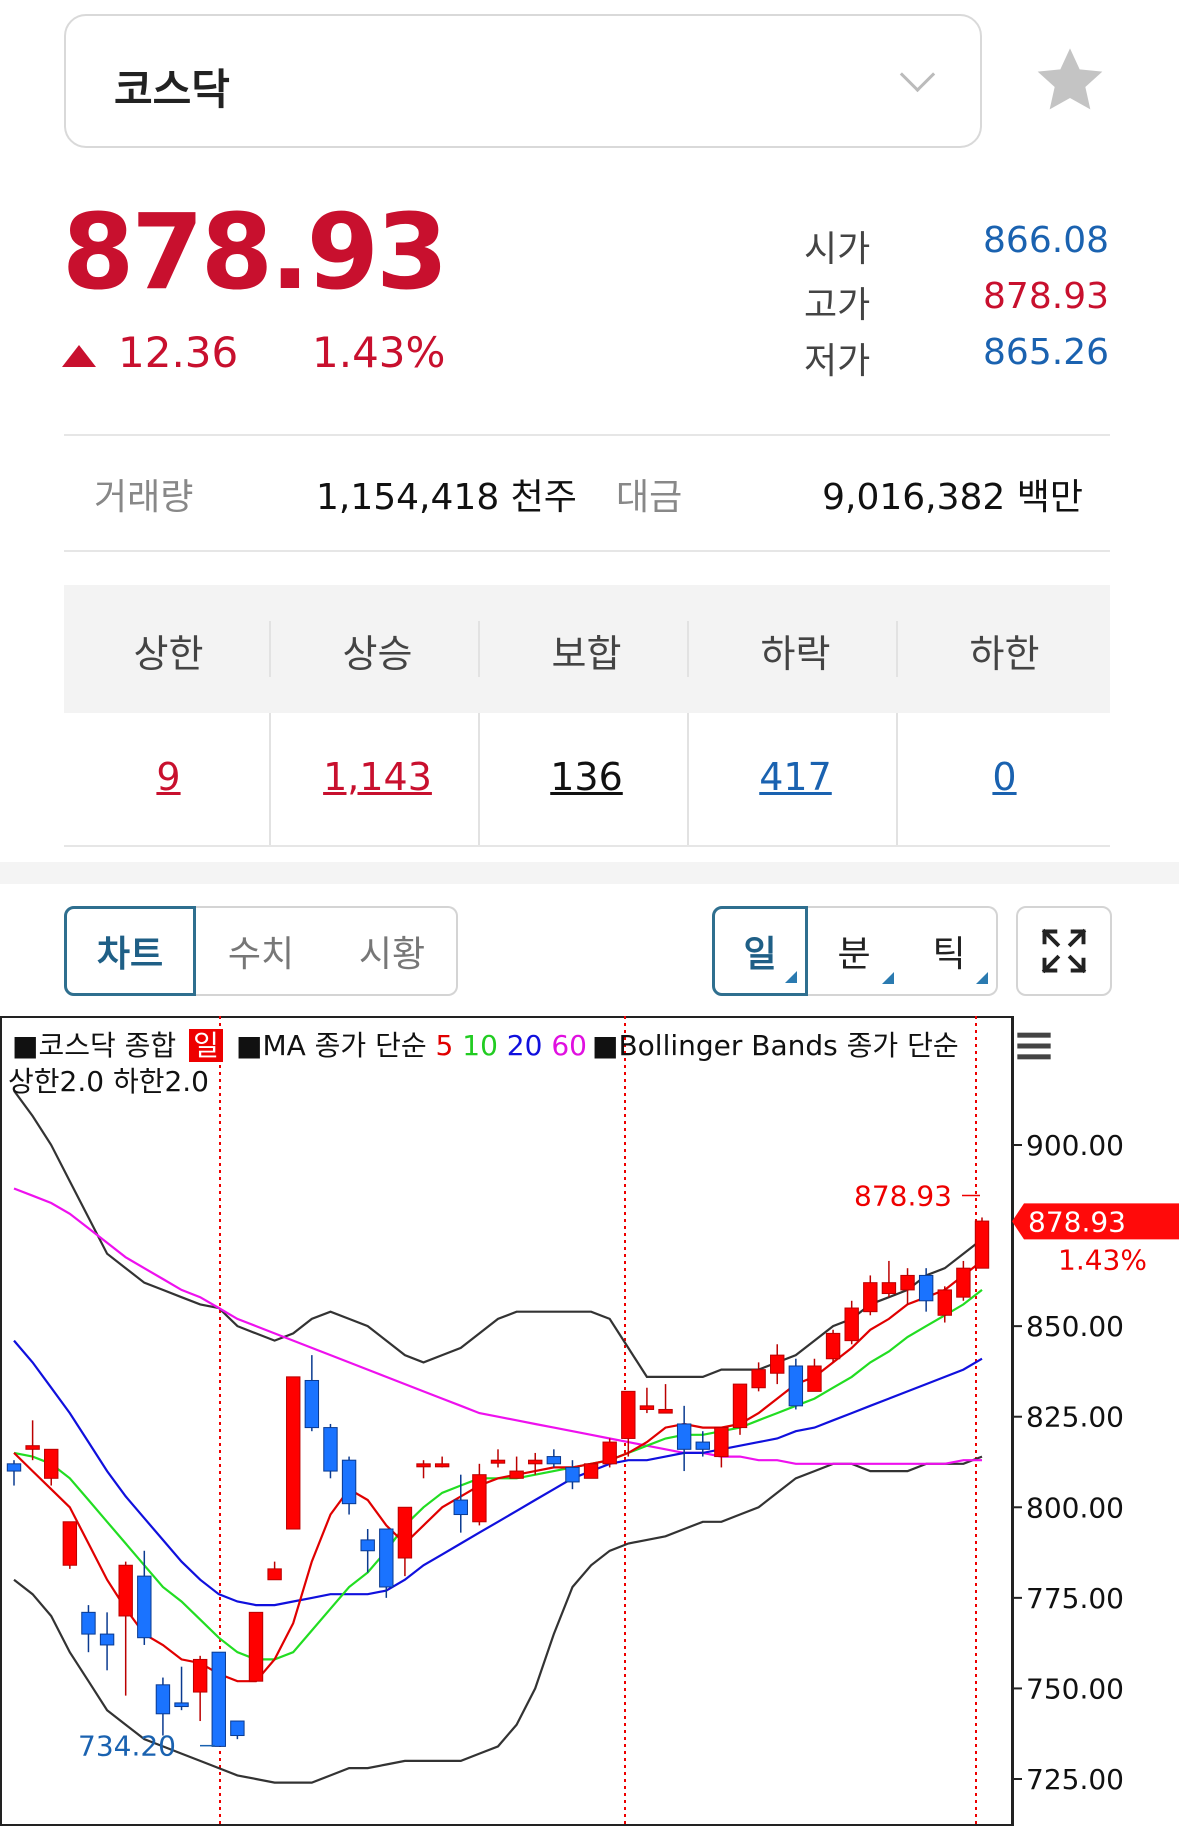 This screenshot has height=1826, width=1179. Describe the element at coordinates (589, 873) in the screenshot. I see `section-separator` at that location.